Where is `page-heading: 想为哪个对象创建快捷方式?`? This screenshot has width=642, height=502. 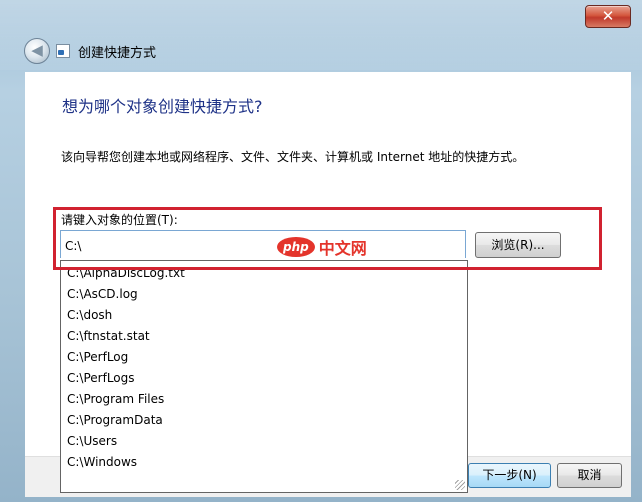 page-heading: 想为哪个对象创建快捷方式? is located at coordinates (162, 106).